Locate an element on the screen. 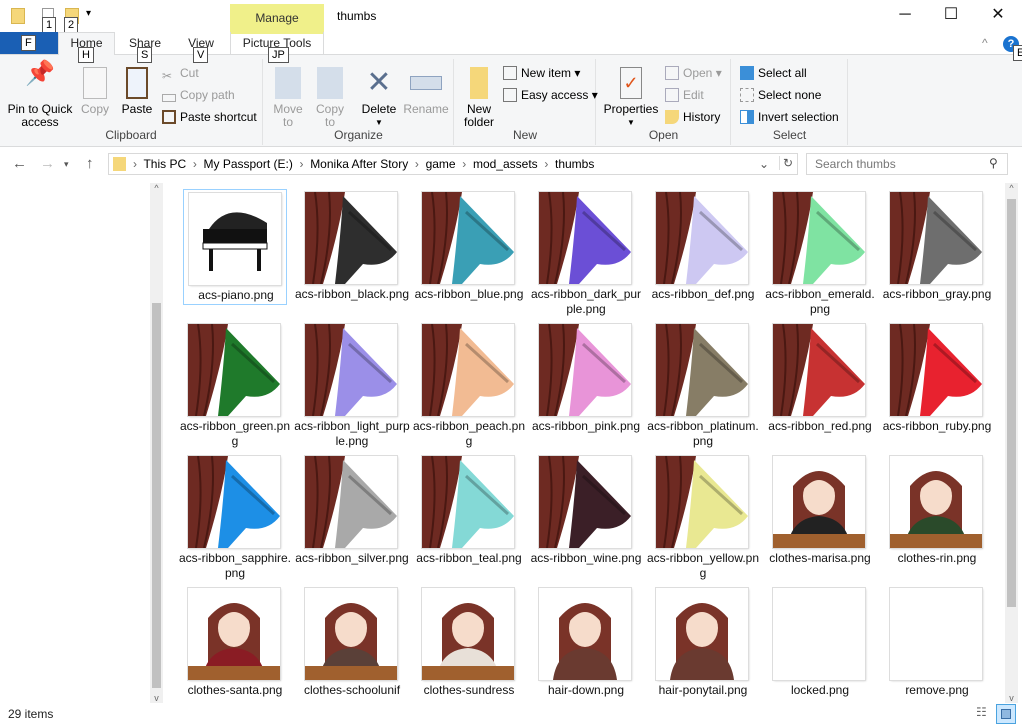  crumb-my-passport: My Passport (E:) is located at coordinates (247, 164).